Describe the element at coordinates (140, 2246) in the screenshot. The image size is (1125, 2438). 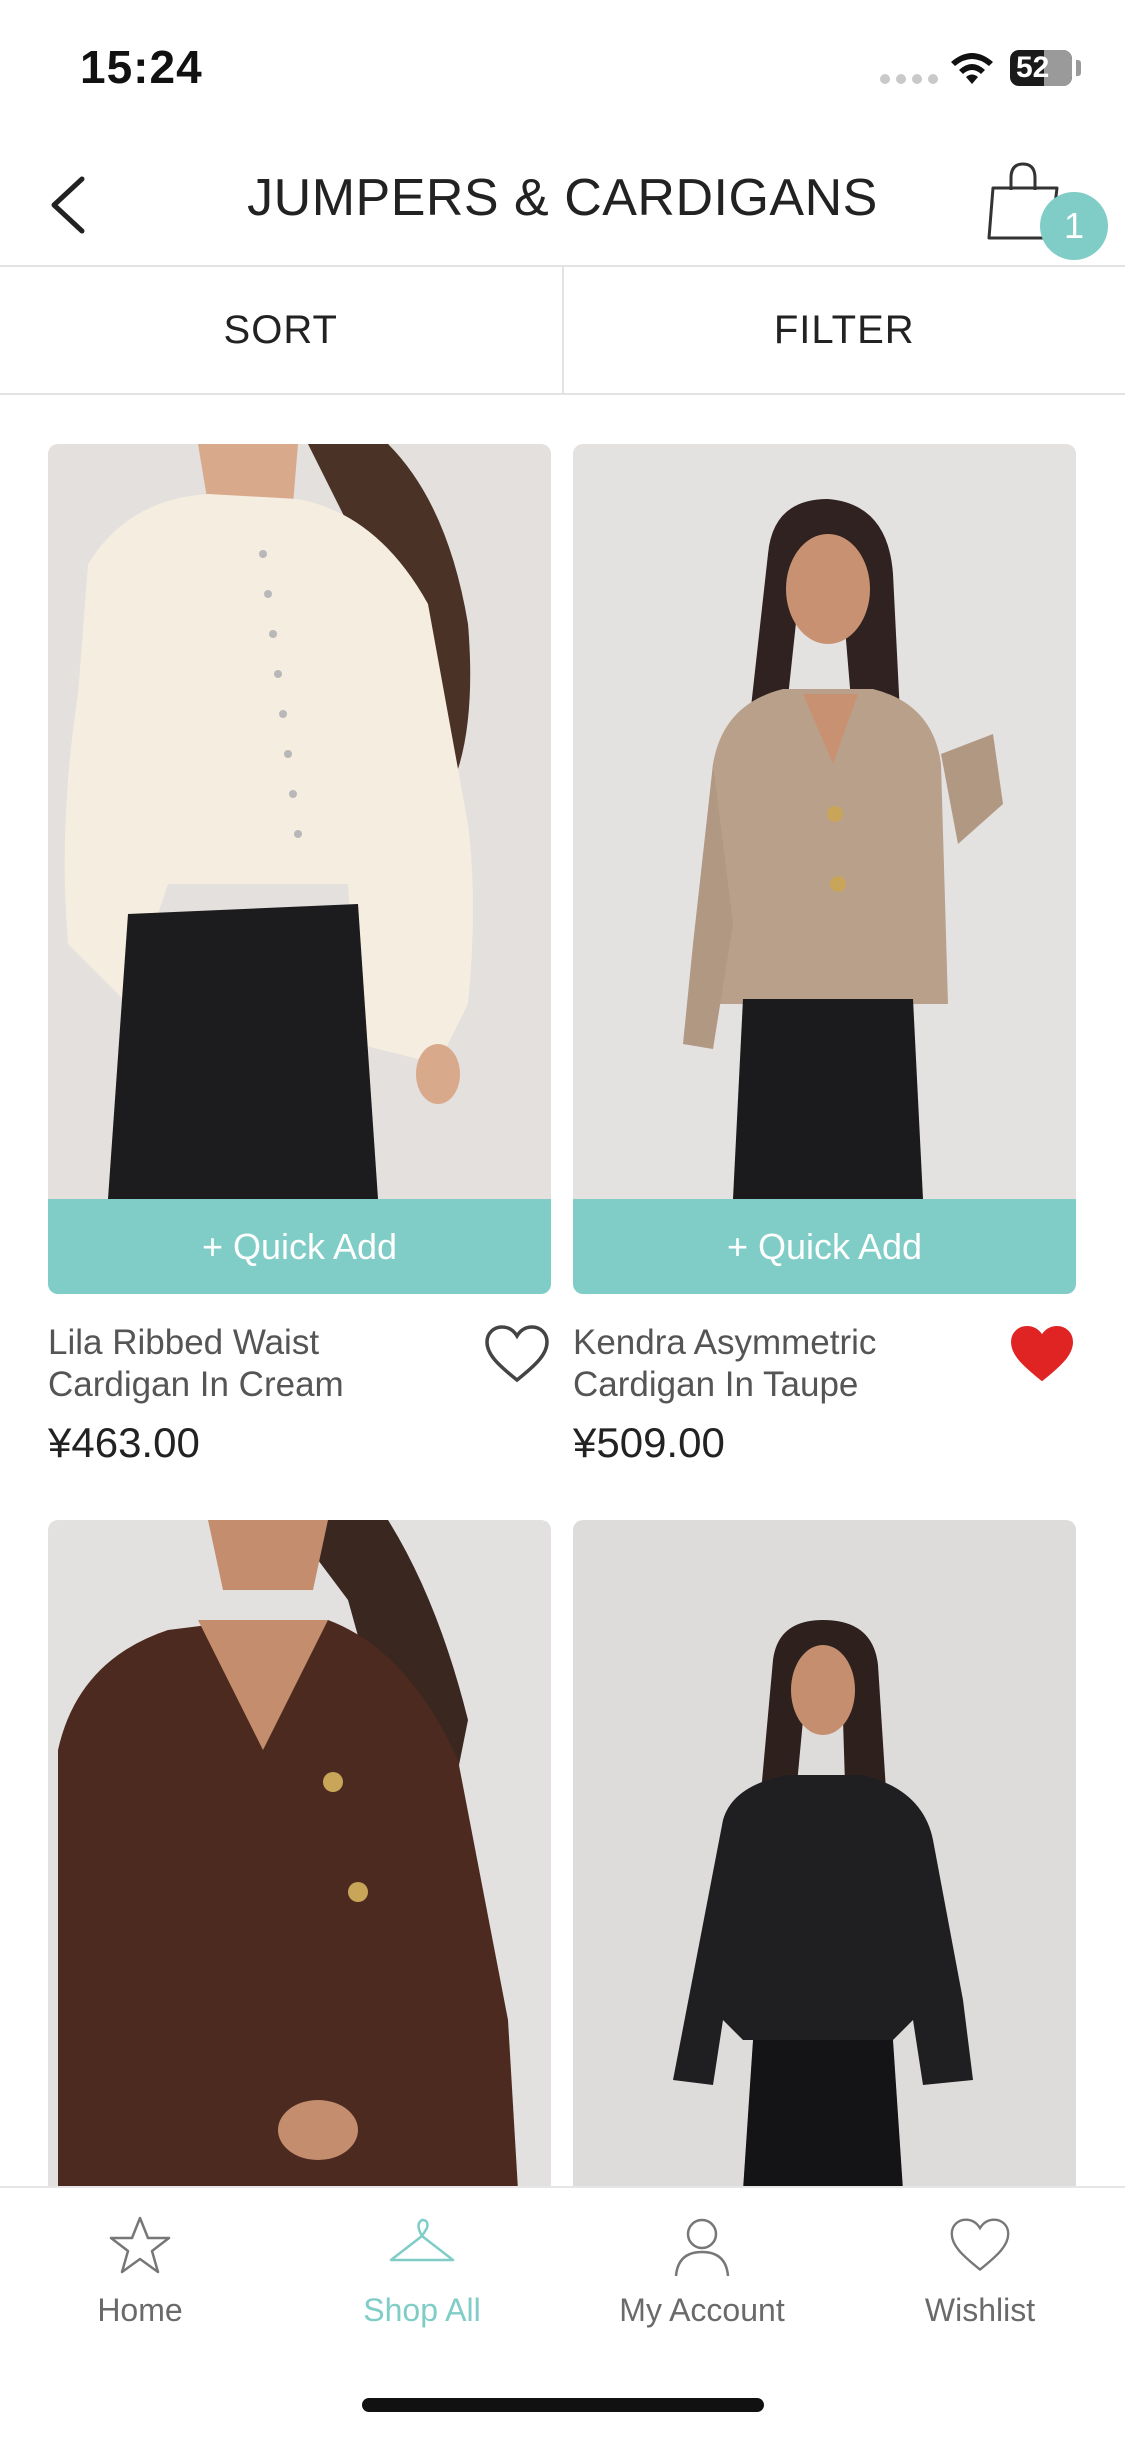
I see `star-icon` at that location.